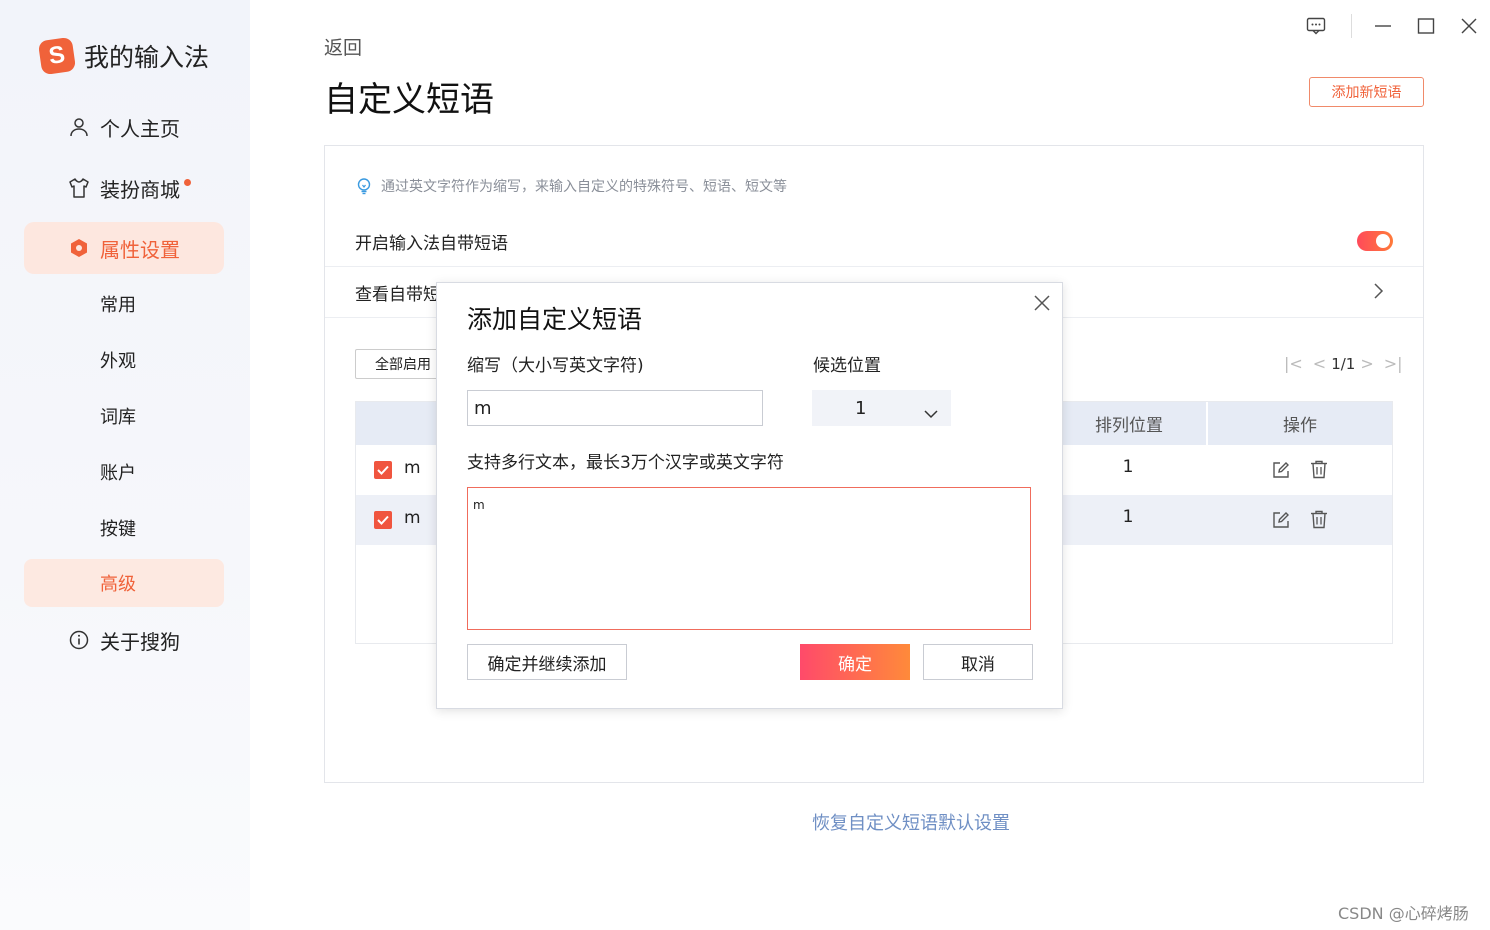  Describe the element at coordinates (124, 583) in the screenshot. I see `sidebar-subitem-advanced: 高级` at that location.